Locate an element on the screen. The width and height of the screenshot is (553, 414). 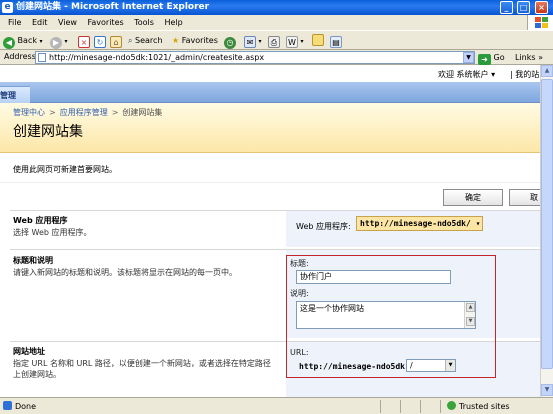
trusted-sites-icon is located at coordinates (451, 405).